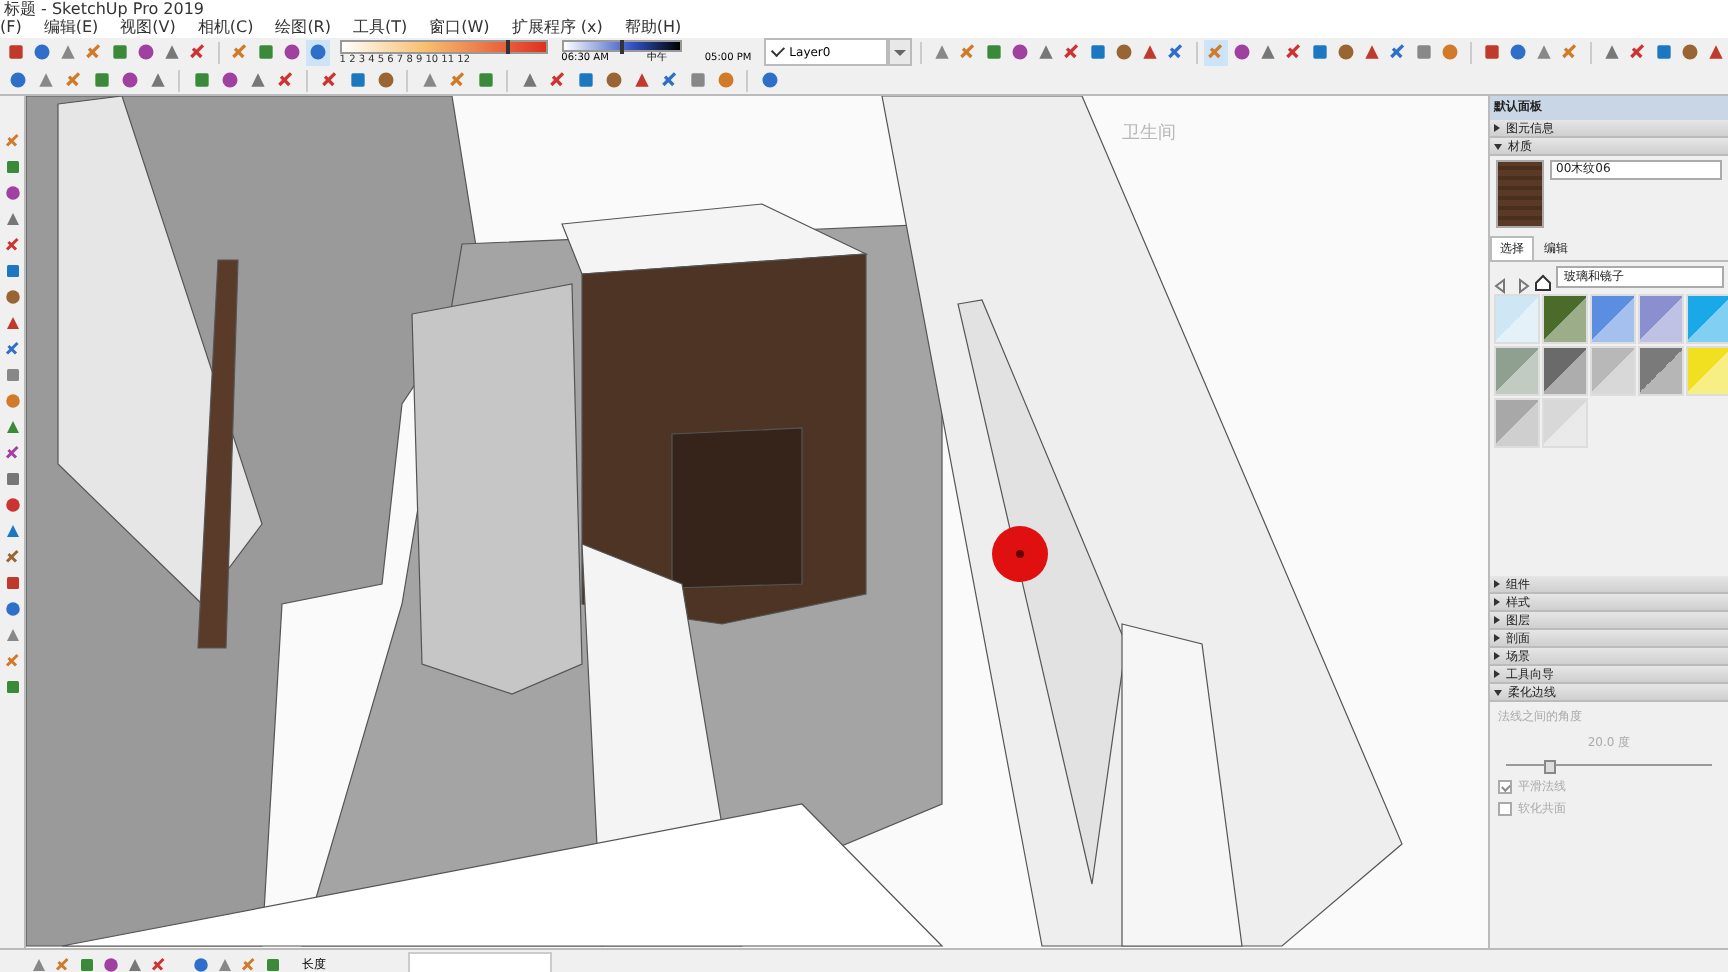 Image resolution: width=1728 pixels, height=972 pixels. What do you see at coordinates (380, 28) in the screenshot?
I see `menu-item: 工具(T)` at bounding box center [380, 28].